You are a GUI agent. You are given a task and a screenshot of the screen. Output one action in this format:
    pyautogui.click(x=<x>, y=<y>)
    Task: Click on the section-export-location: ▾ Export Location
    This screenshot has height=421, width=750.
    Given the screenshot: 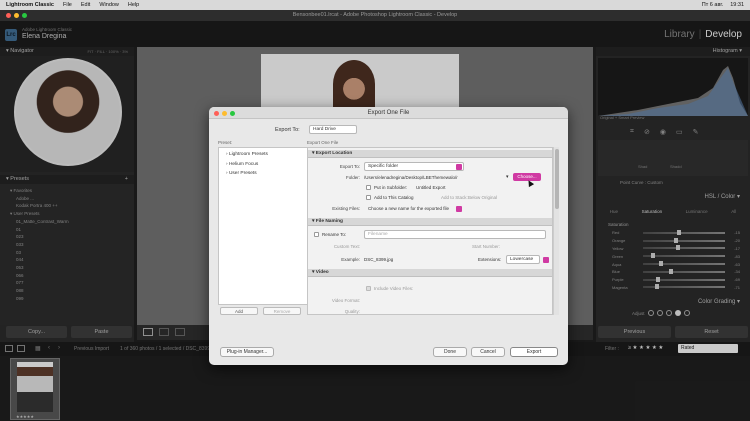 What is the action you would take?
    pyautogui.click(x=430, y=154)
    